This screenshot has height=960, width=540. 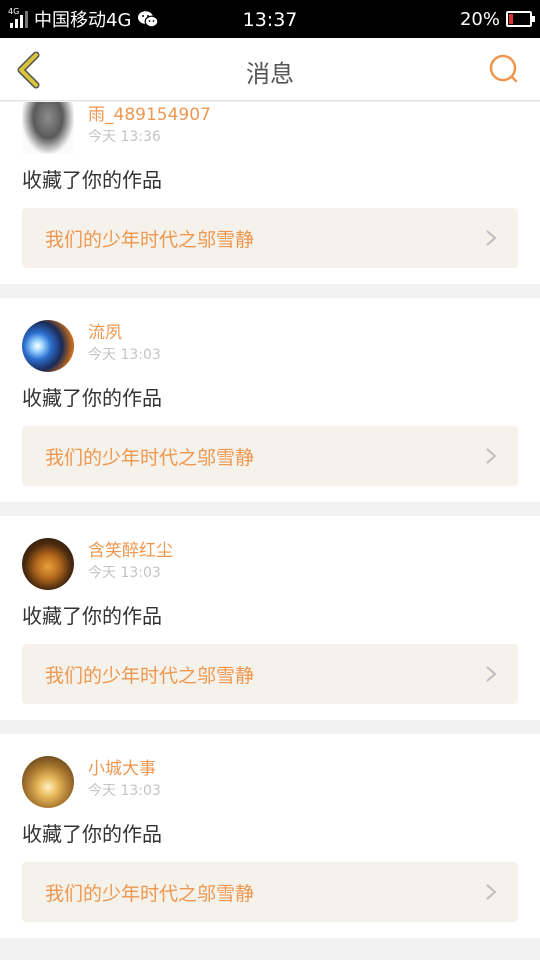 What do you see at coordinates (130, 551) in the screenshot?
I see `username: 含笑醉红尘` at bounding box center [130, 551].